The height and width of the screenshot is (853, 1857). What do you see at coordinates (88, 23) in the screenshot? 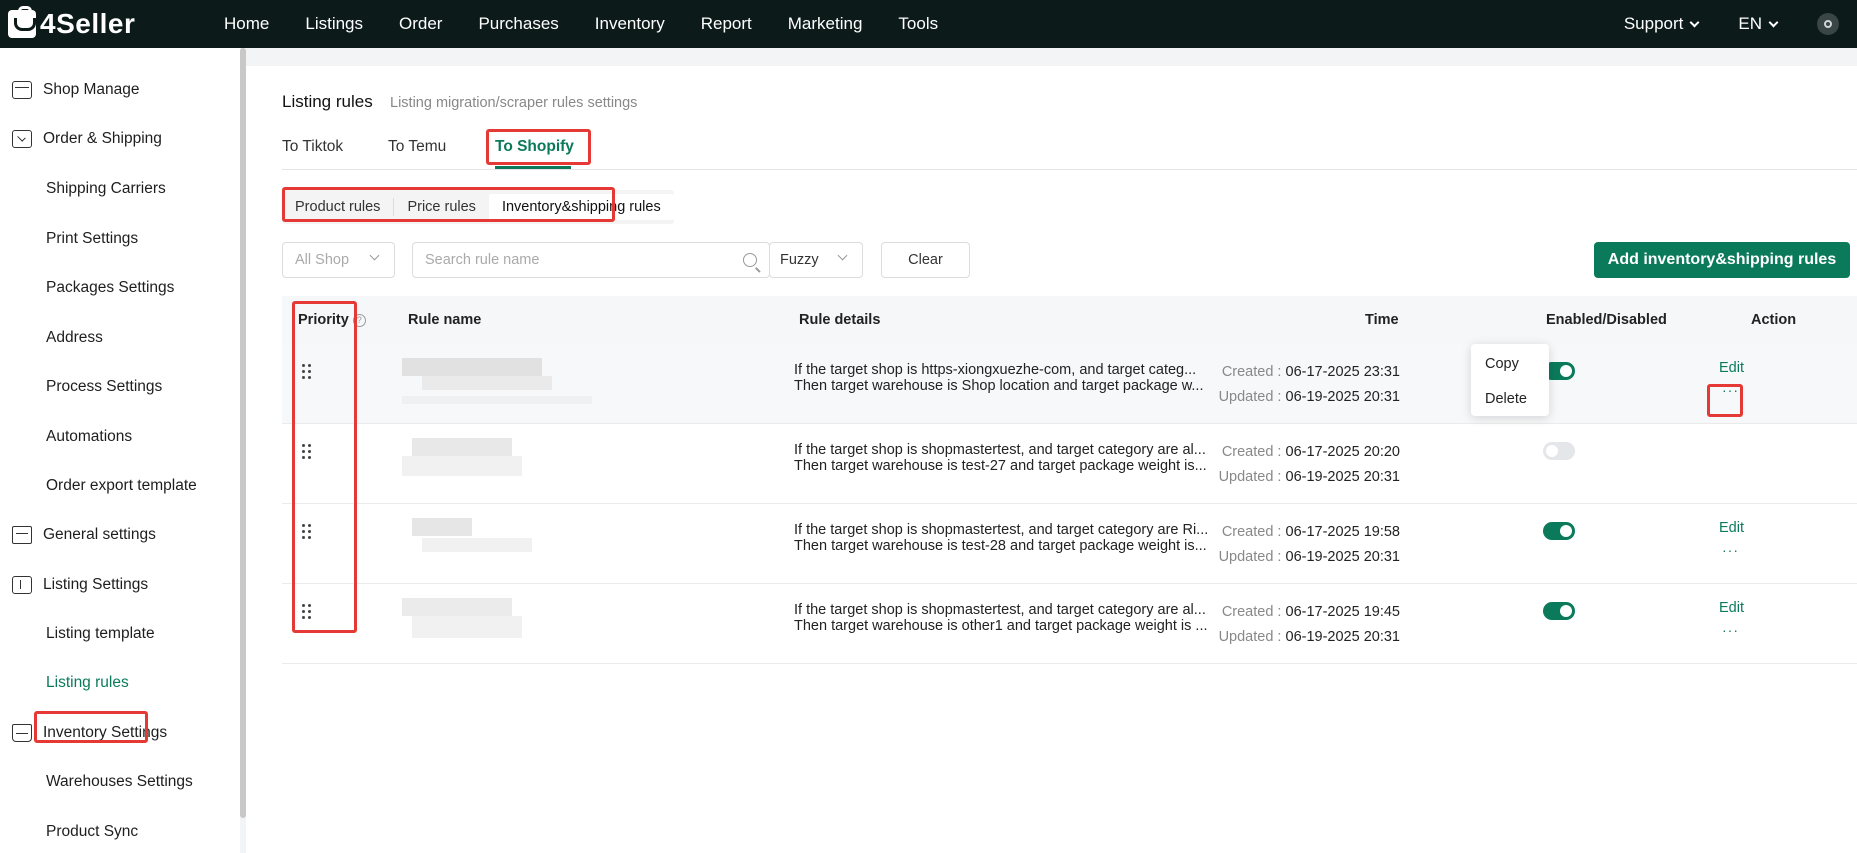
I see `logo-text: 4Seller` at bounding box center [88, 23].